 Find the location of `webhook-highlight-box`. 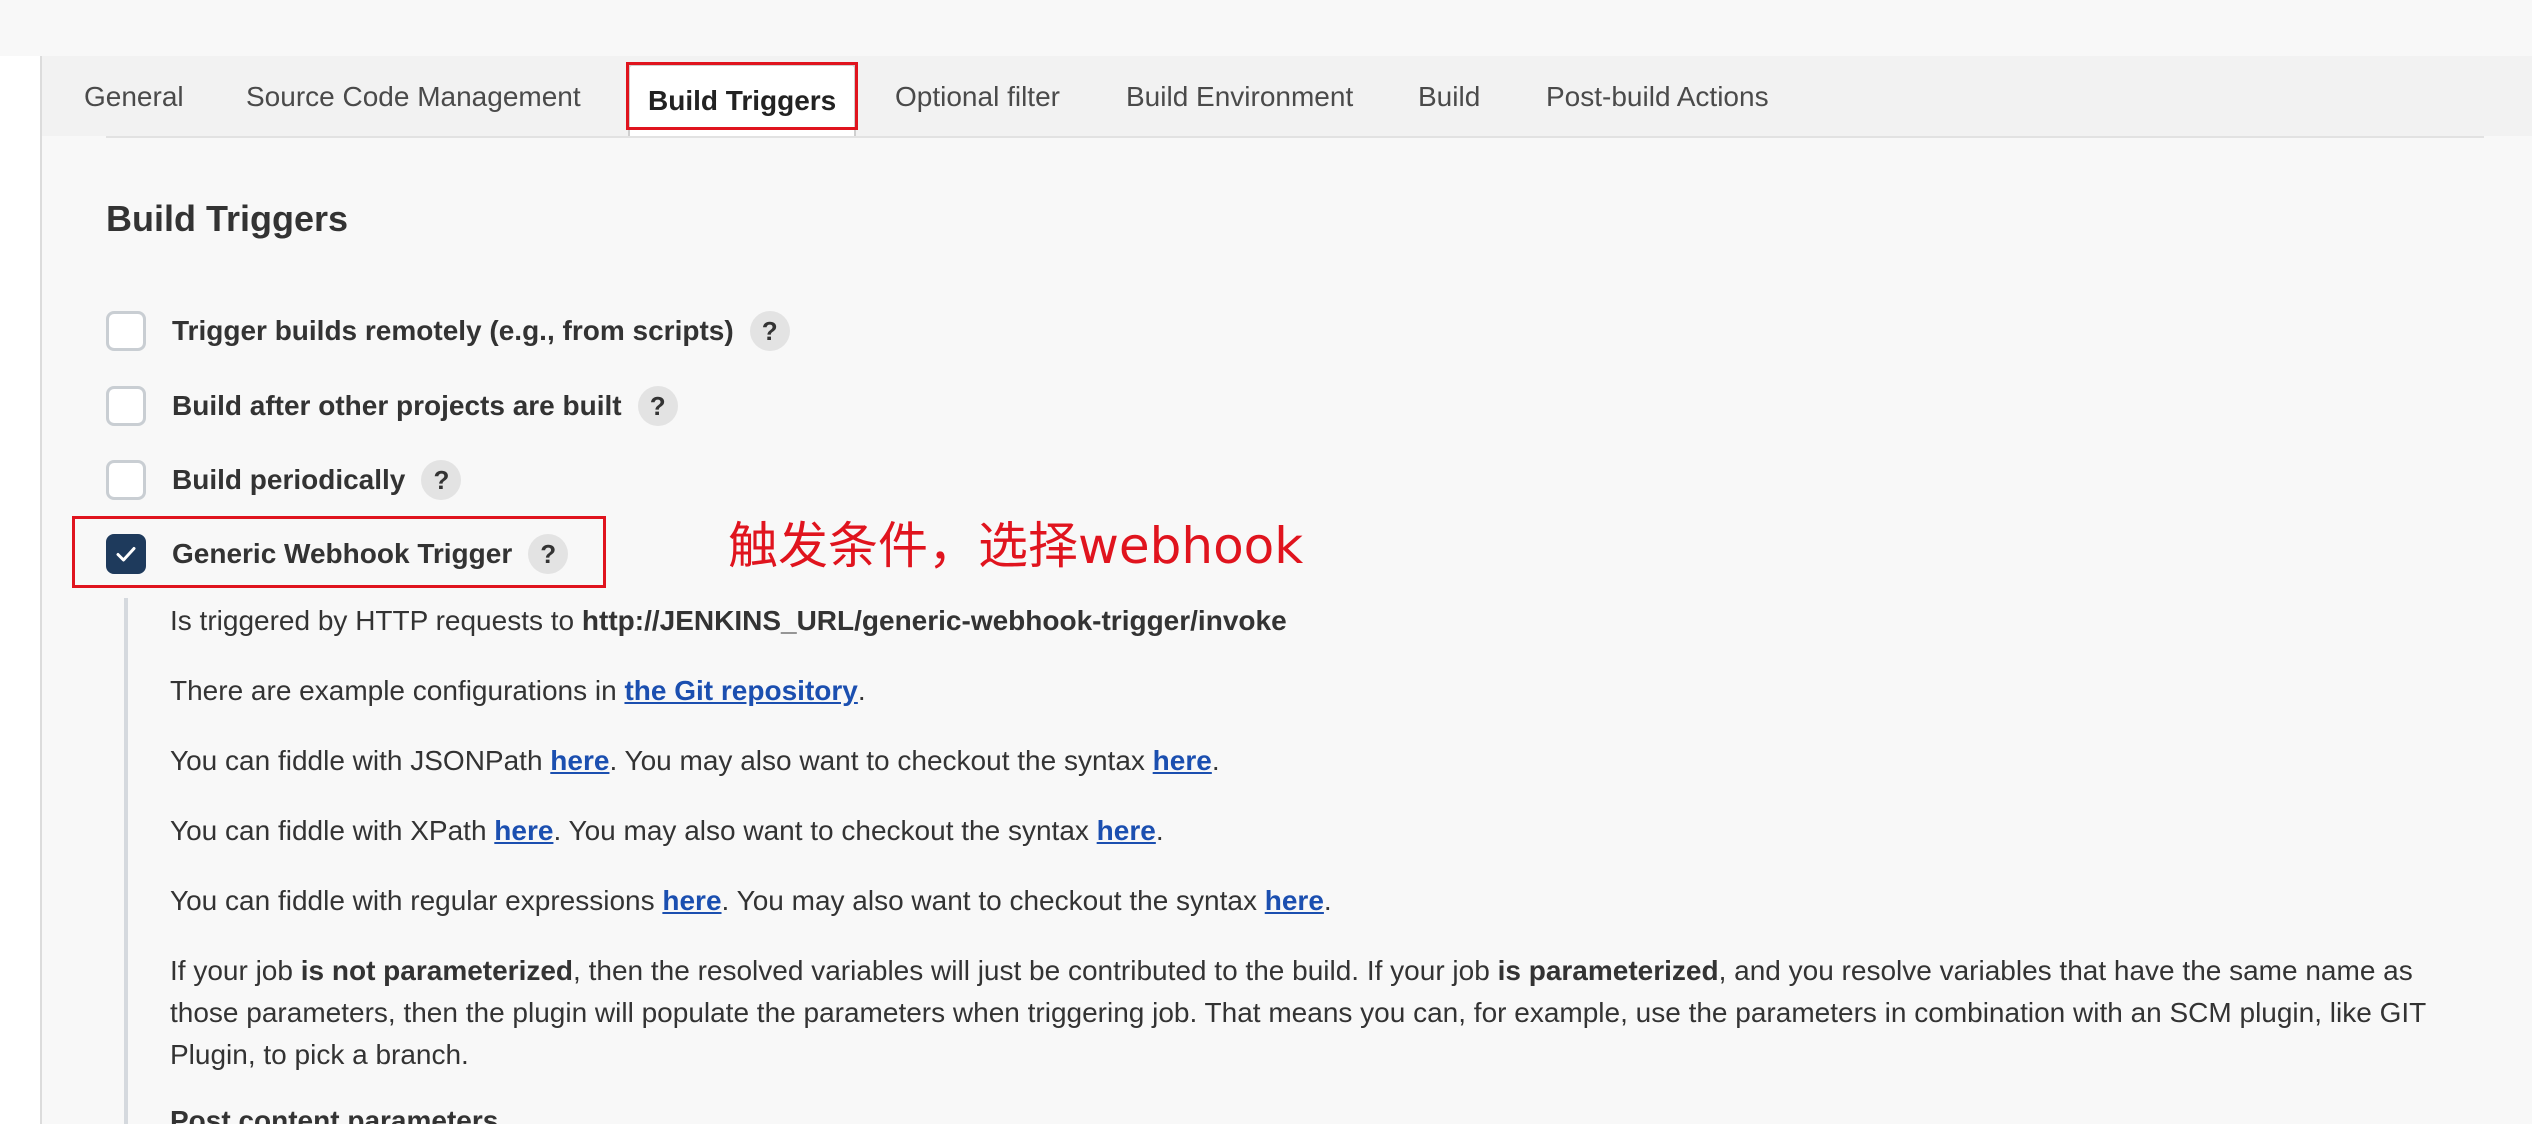

webhook-highlight-box is located at coordinates (339, 552).